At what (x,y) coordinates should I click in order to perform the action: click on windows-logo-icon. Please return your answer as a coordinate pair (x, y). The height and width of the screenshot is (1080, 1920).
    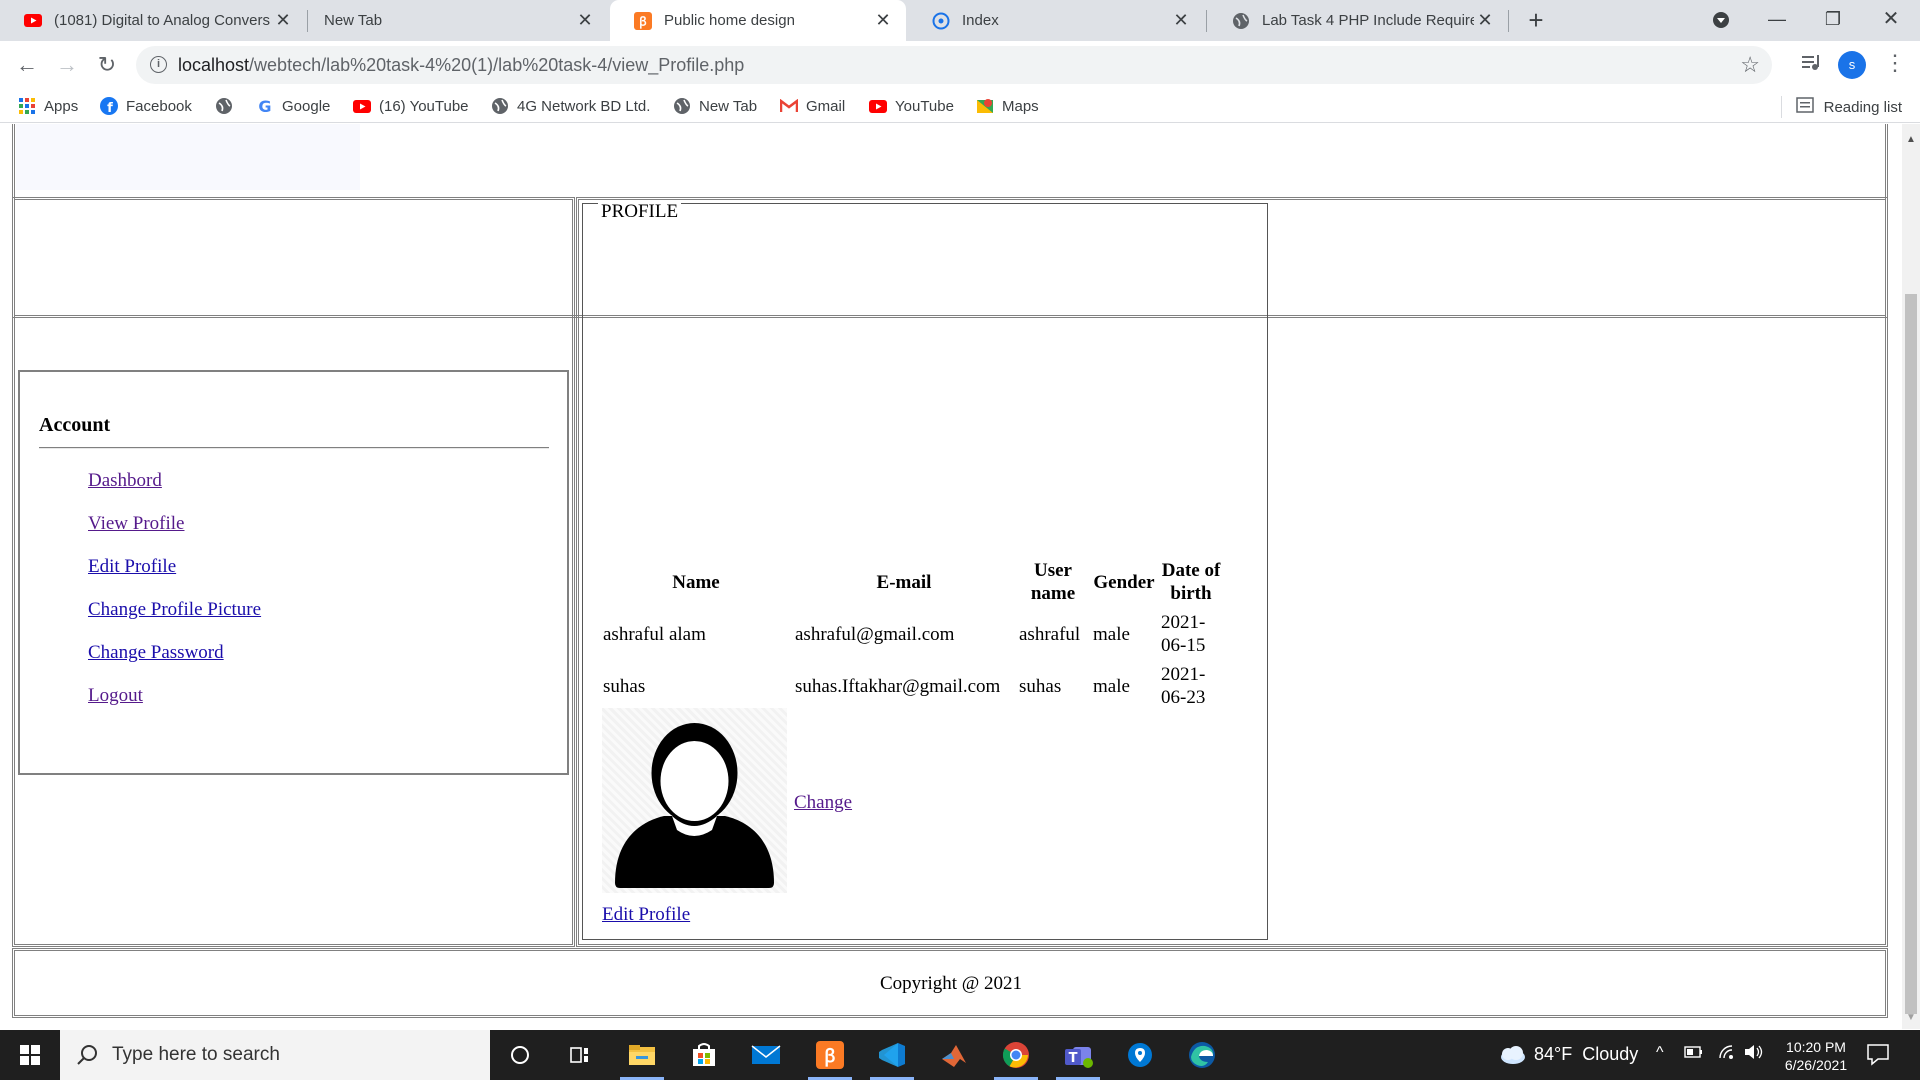
    Looking at the image, I should click on (30, 1055).